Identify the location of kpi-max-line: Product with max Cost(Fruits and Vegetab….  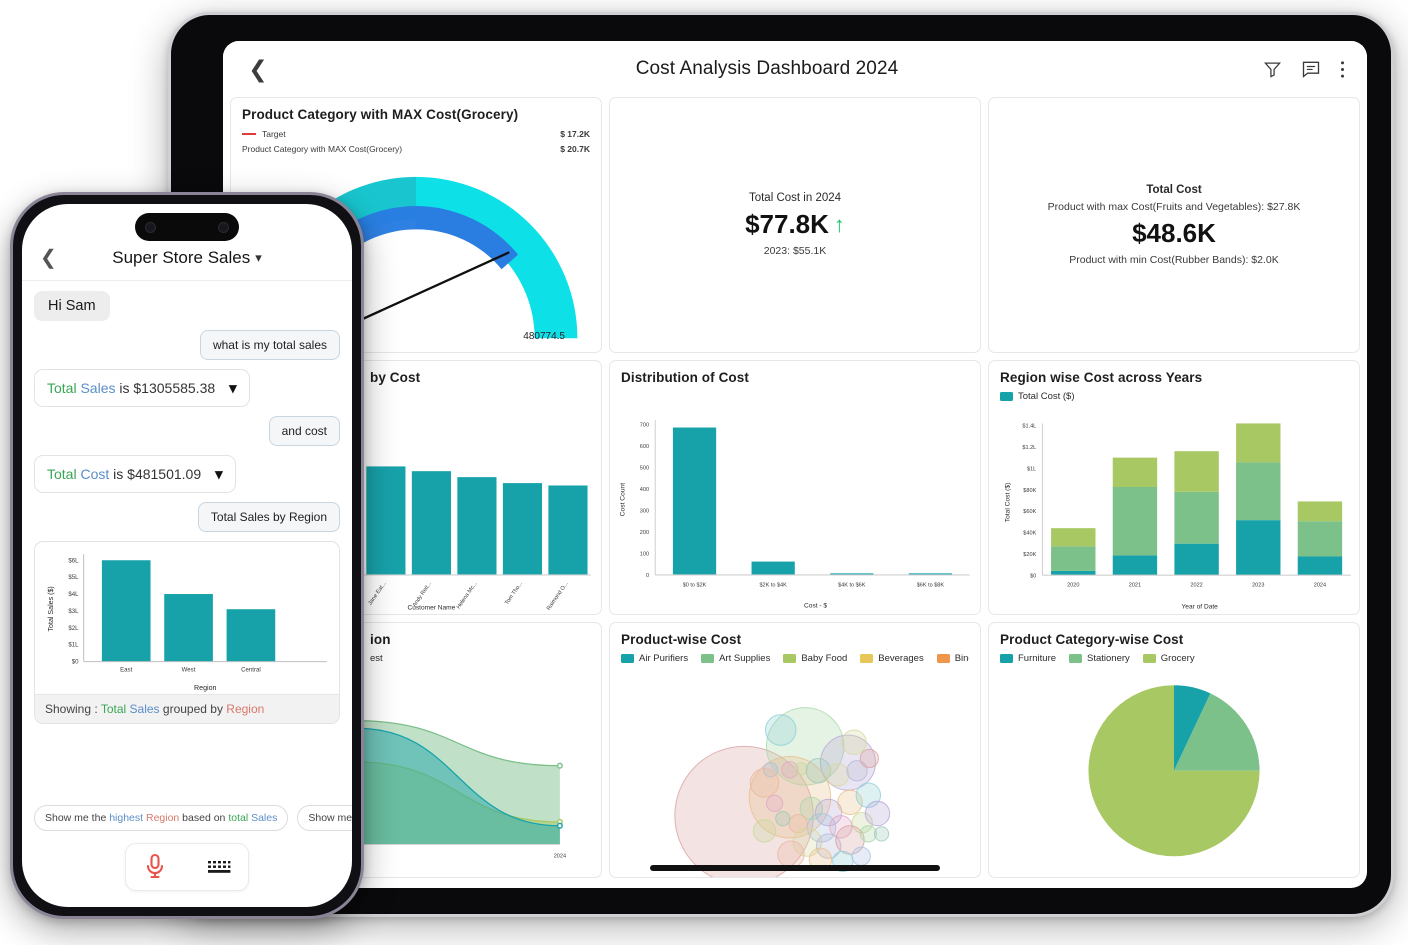
(1174, 206).